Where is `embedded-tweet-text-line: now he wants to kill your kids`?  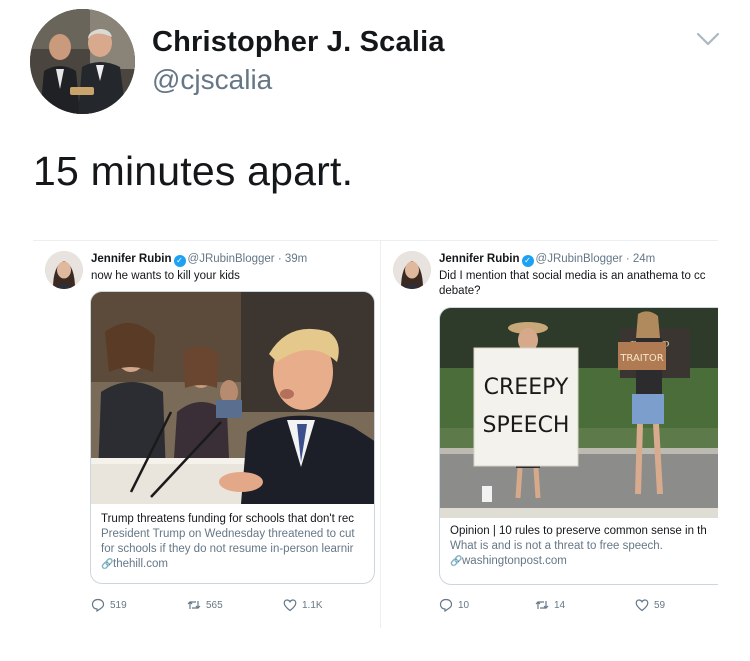
embedded-tweet-text-line: now he wants to kill your kids is located at coordinates (165, 276).